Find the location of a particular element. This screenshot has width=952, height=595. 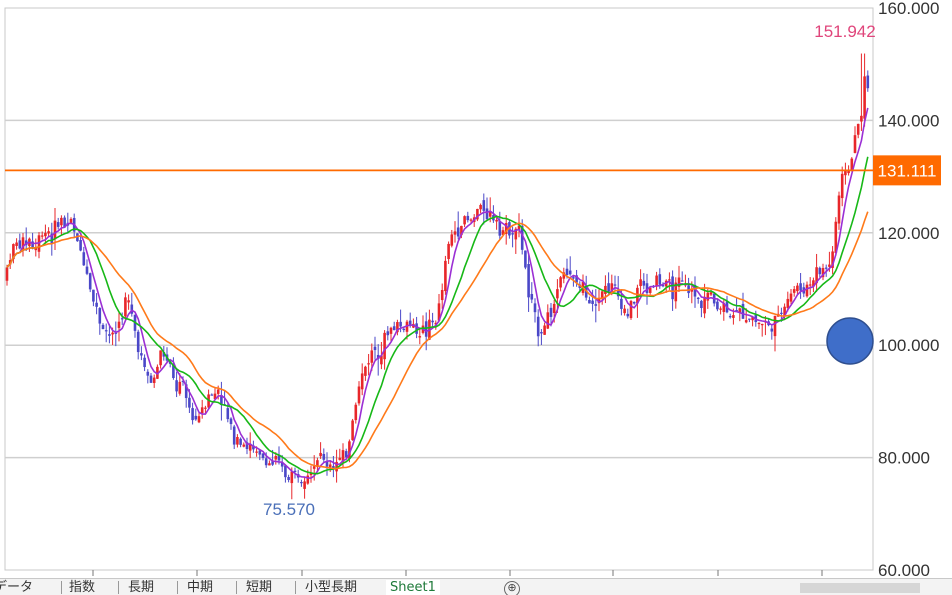

tab-data: データ is located at coordinates (16, 587).